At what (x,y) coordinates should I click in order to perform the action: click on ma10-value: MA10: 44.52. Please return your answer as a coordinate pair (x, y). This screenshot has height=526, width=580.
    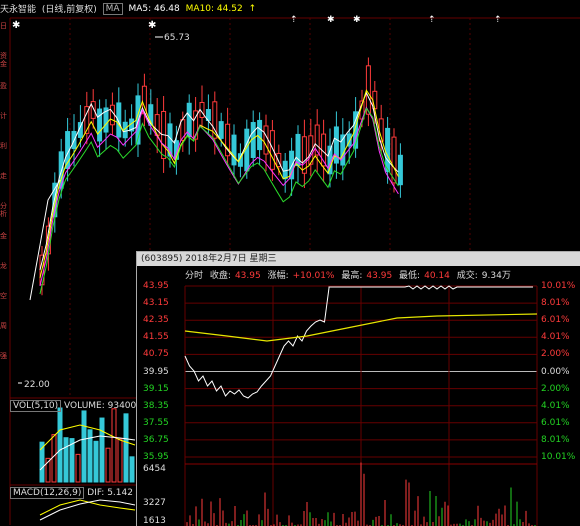
    Looking at the image, I should click on (214, 8).